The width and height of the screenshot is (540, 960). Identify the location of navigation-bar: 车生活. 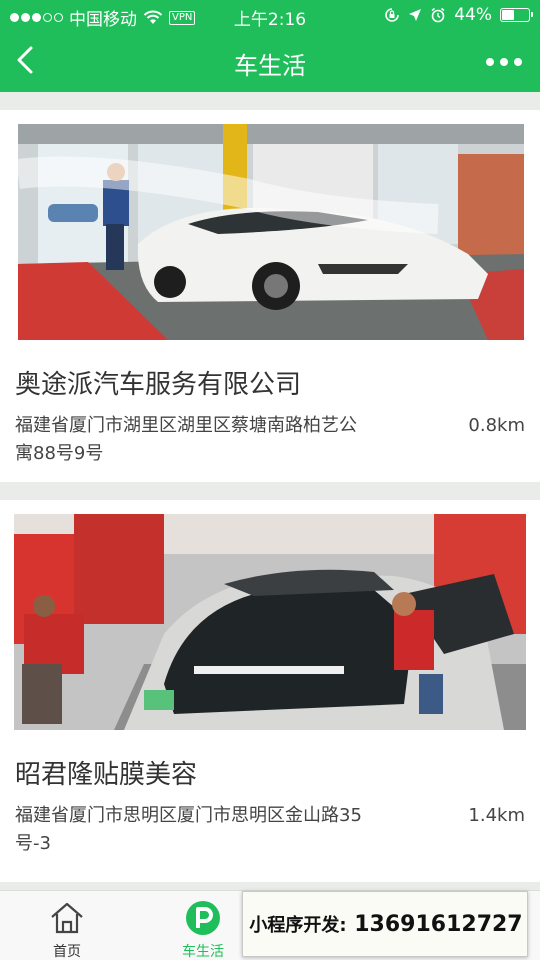
(270, 61).